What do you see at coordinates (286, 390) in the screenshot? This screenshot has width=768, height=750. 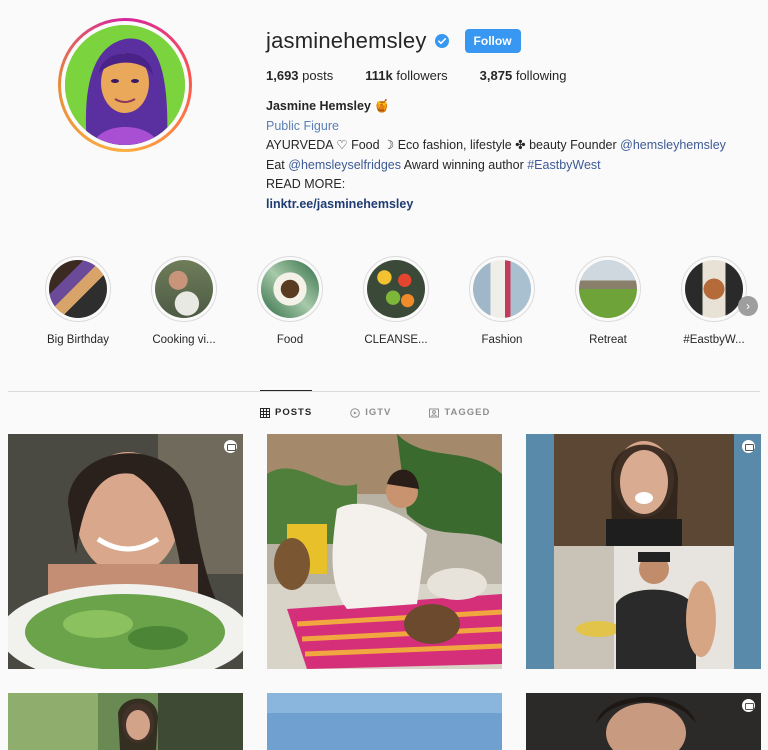 I see `active-tab-indicator` at bounding box center [286, 390].